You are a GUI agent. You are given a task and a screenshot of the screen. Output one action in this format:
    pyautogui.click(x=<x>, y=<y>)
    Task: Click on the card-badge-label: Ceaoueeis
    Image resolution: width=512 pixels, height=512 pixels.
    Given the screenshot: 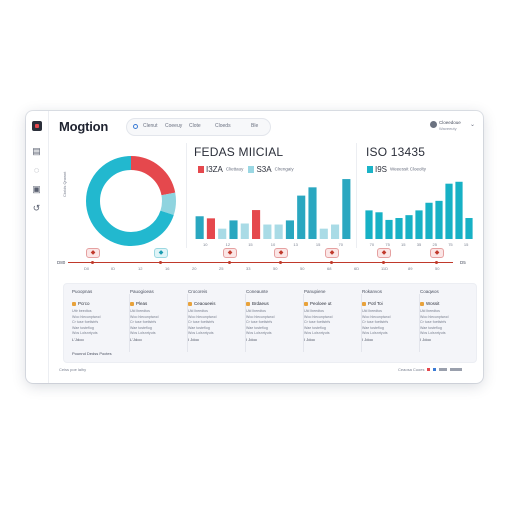 What is the action you would take?
    pyautogui.click(x=205, y=303)
    